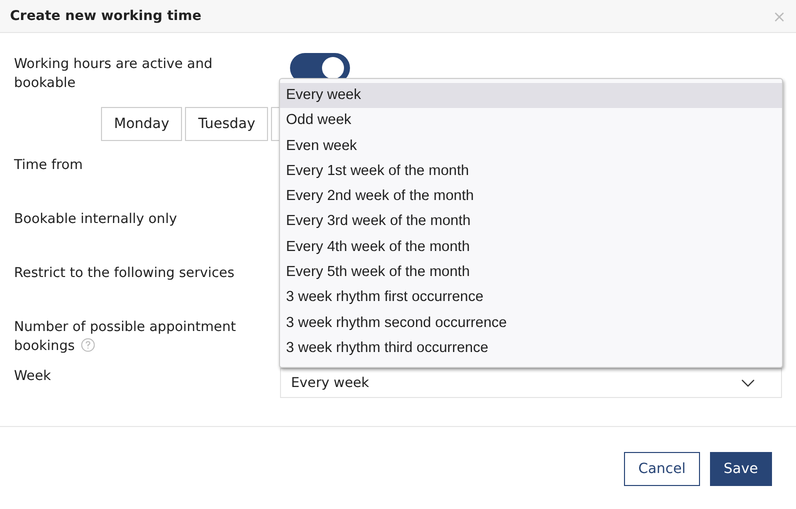 The width and height of the screenshot is (796, 509). I want to click on week-select: Every week, so click(531, 383).